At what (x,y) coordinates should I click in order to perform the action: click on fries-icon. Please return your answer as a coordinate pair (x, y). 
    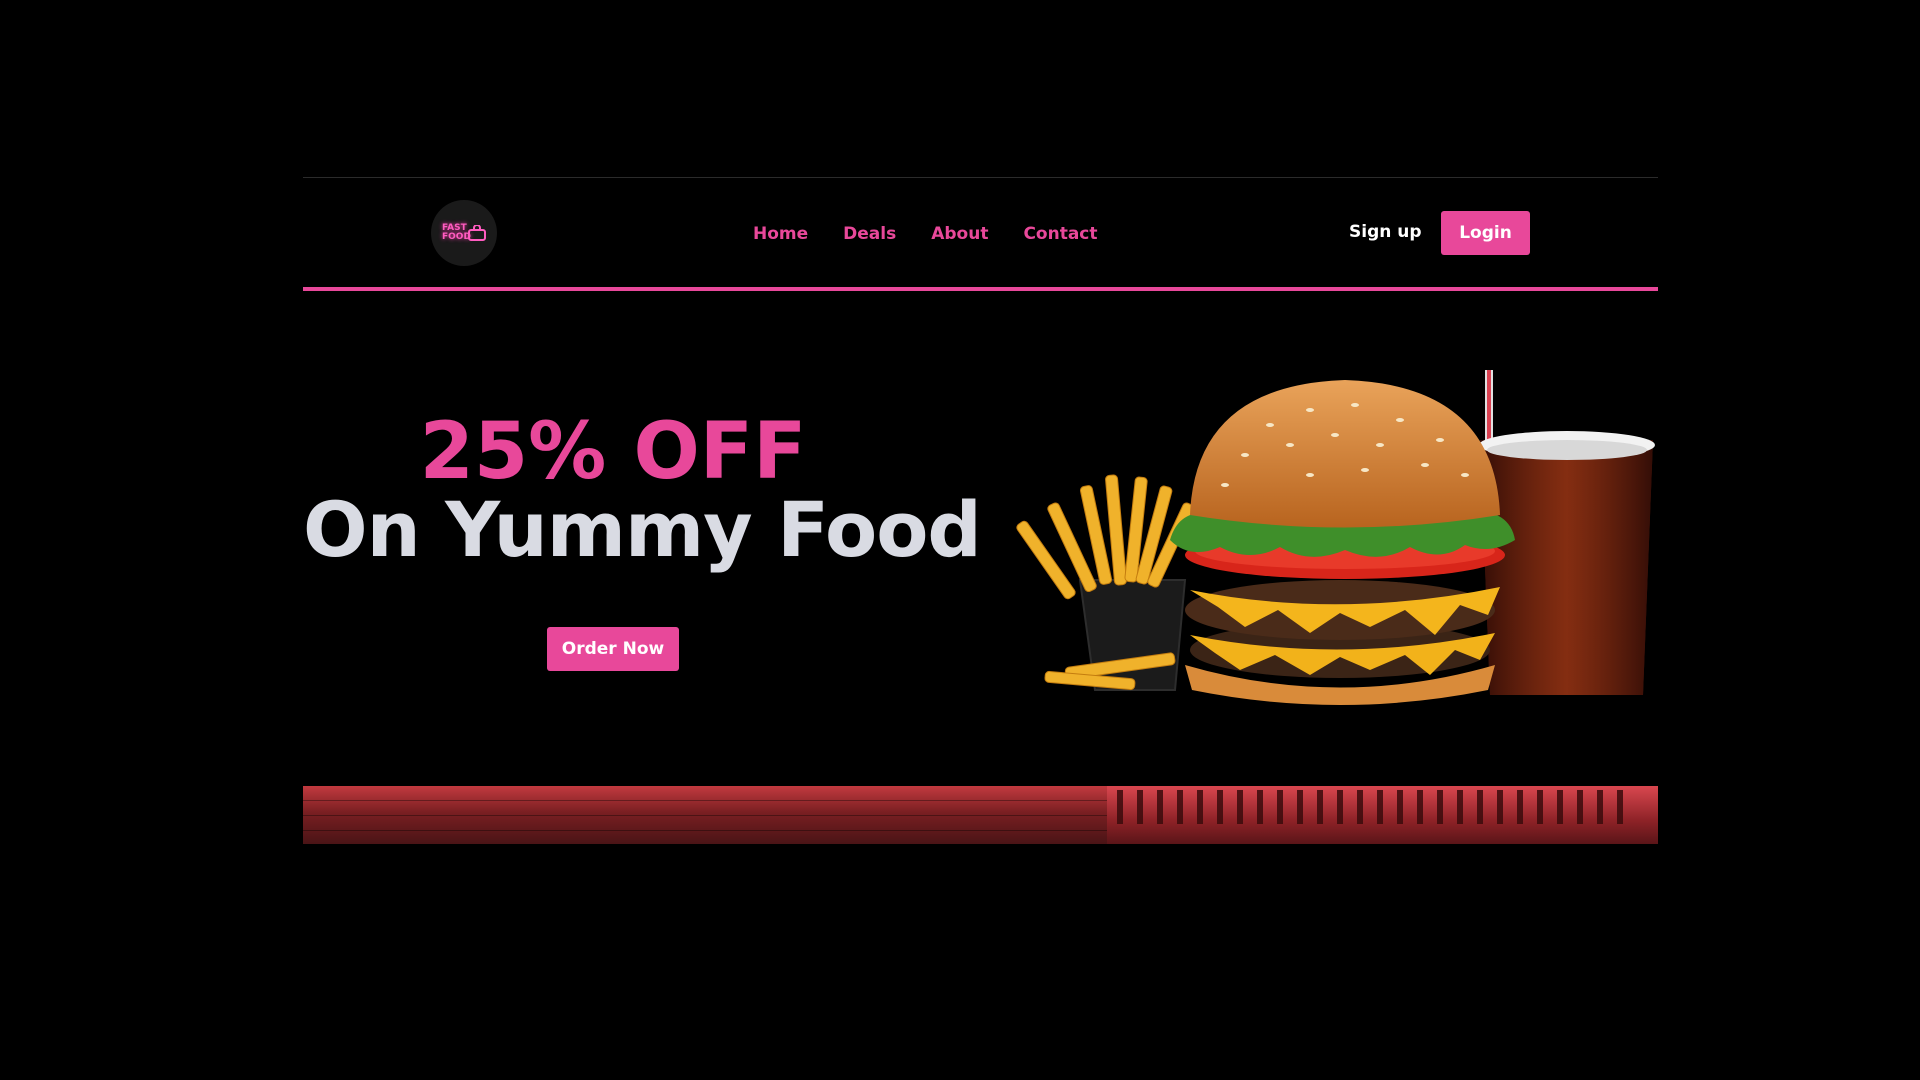
    Looking at the image, I should click on (1105, 582).